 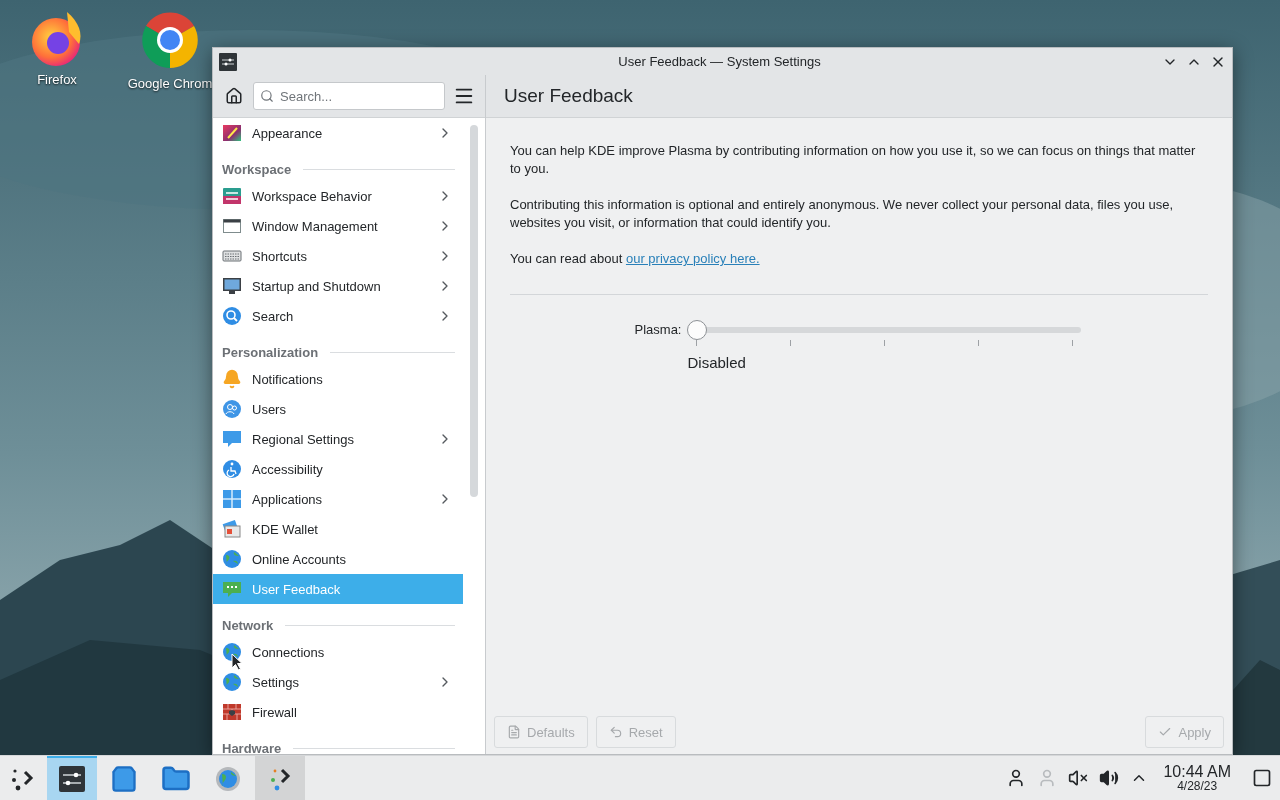 I want to click on undo-icon, so click(x=615, y=732).